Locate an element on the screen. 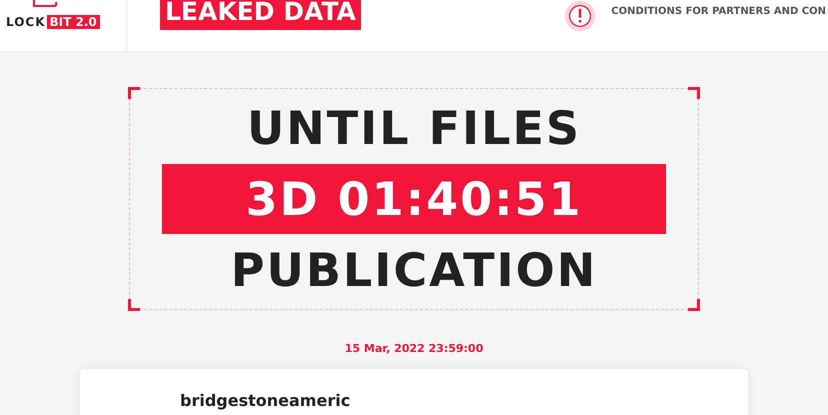 The width and height of the screenshot is (828, 415). countdown-timer: 3D 01:40:51 is located at coordinates (414, 199).